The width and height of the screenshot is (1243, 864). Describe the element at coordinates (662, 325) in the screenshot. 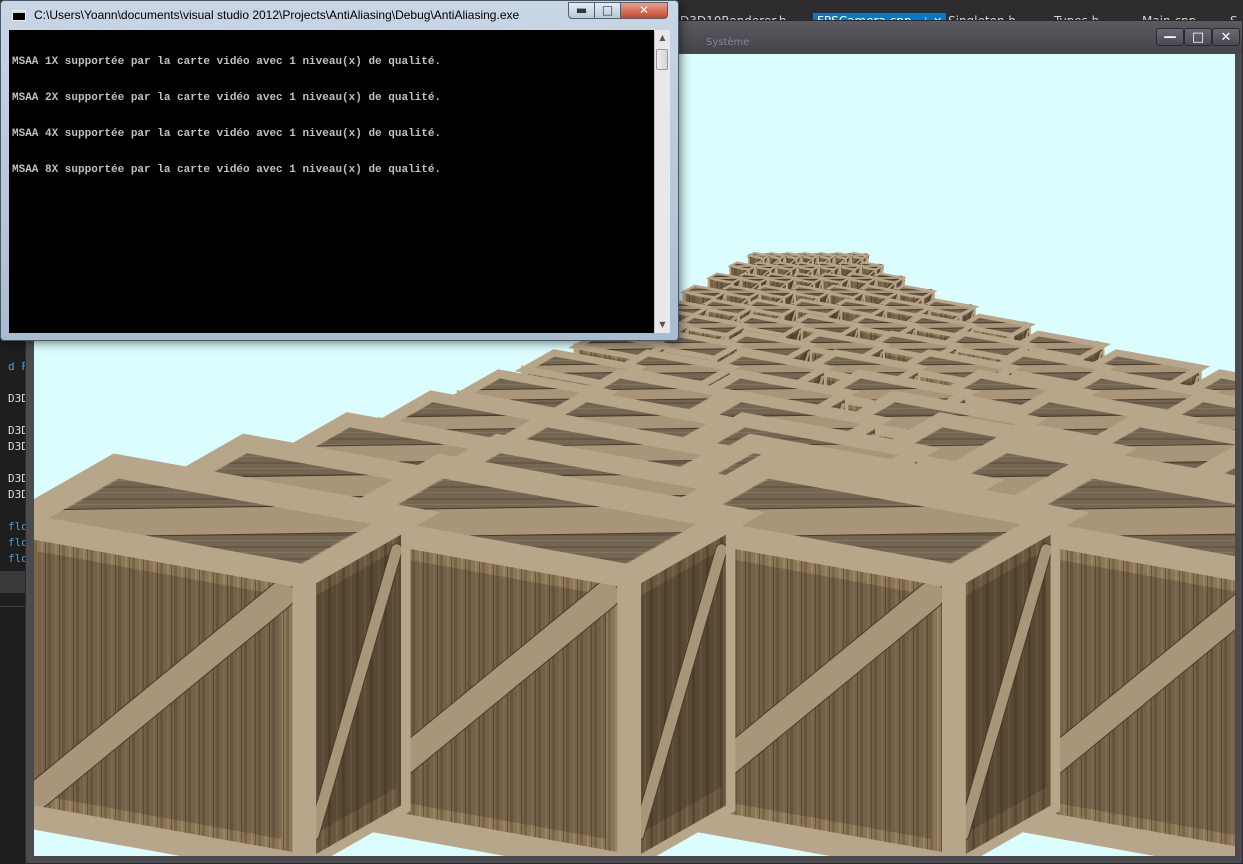

I see `scroll-down-icon: ▼` at that location.